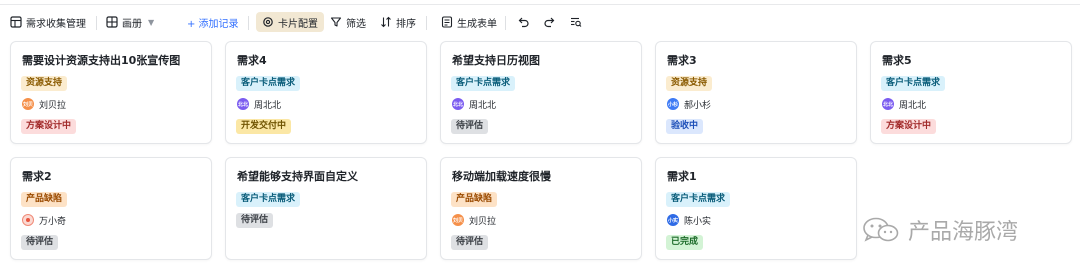 The height and width of the screenshot is (280, 1080). I want to click on assignee: 小杉 郝小杉, so click(689, 104).